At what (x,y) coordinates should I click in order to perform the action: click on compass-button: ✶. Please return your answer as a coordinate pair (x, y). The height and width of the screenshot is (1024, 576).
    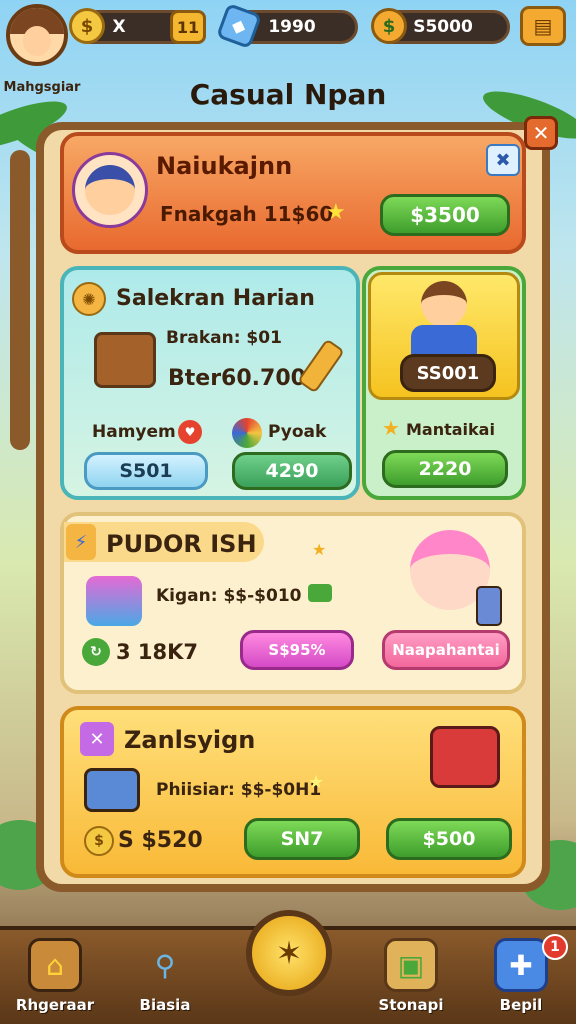
    Looking at the image, I should click on (289, 953).